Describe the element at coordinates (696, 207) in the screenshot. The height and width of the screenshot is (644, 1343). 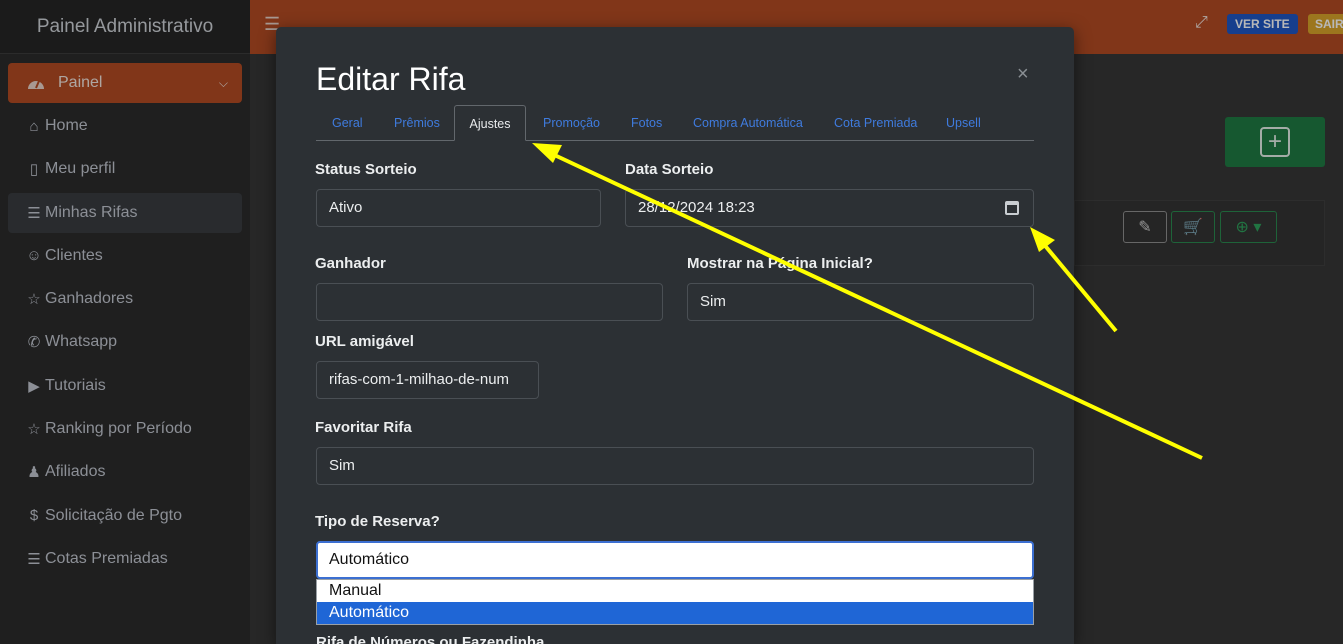
I see `data-sorteio-value: 28/12/2024 18:23` at that location.